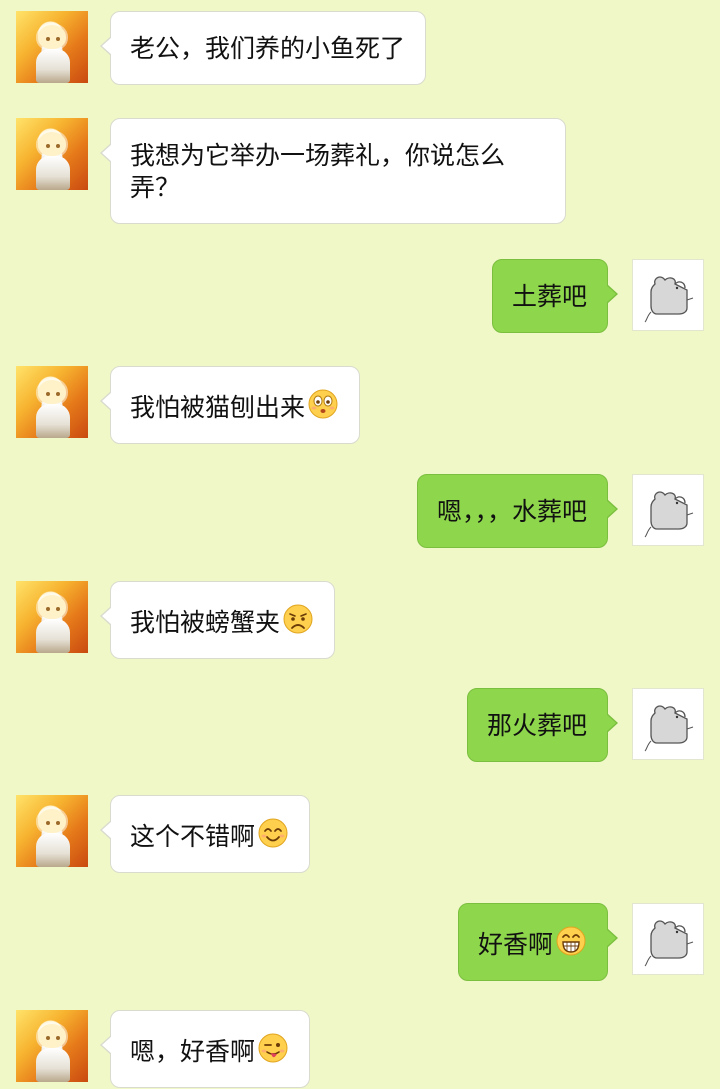 The image size is (720, 1089). What do you see at coordinates (515, 944) in the screenshot?
I see `message-text: 好香啊` at bounding box center [515, 944].